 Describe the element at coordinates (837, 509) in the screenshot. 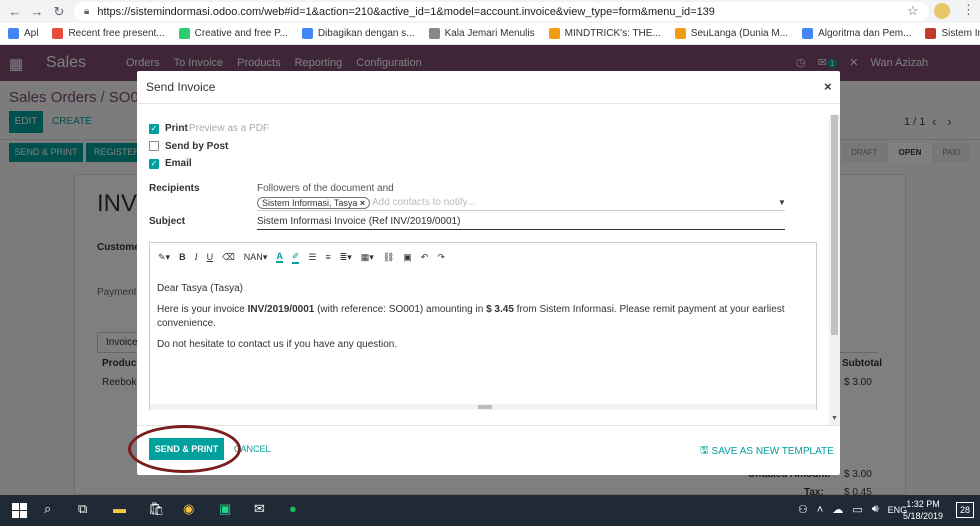

I see `cloud-icon: ☁` at that location.